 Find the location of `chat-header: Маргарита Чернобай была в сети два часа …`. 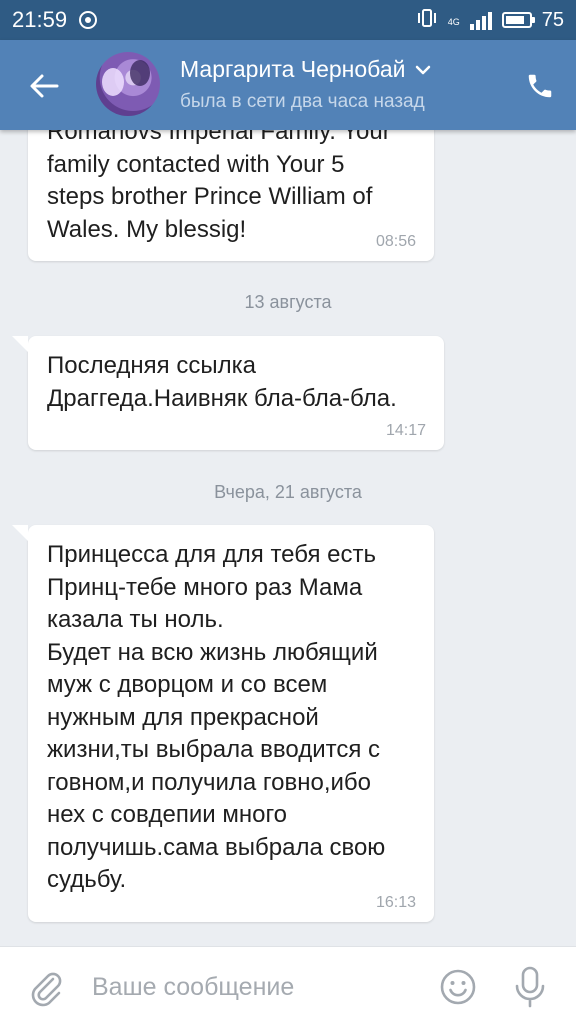

chat-header: Маргарита Чернобай была в сети два часа … is located at coordinates (288, 85).